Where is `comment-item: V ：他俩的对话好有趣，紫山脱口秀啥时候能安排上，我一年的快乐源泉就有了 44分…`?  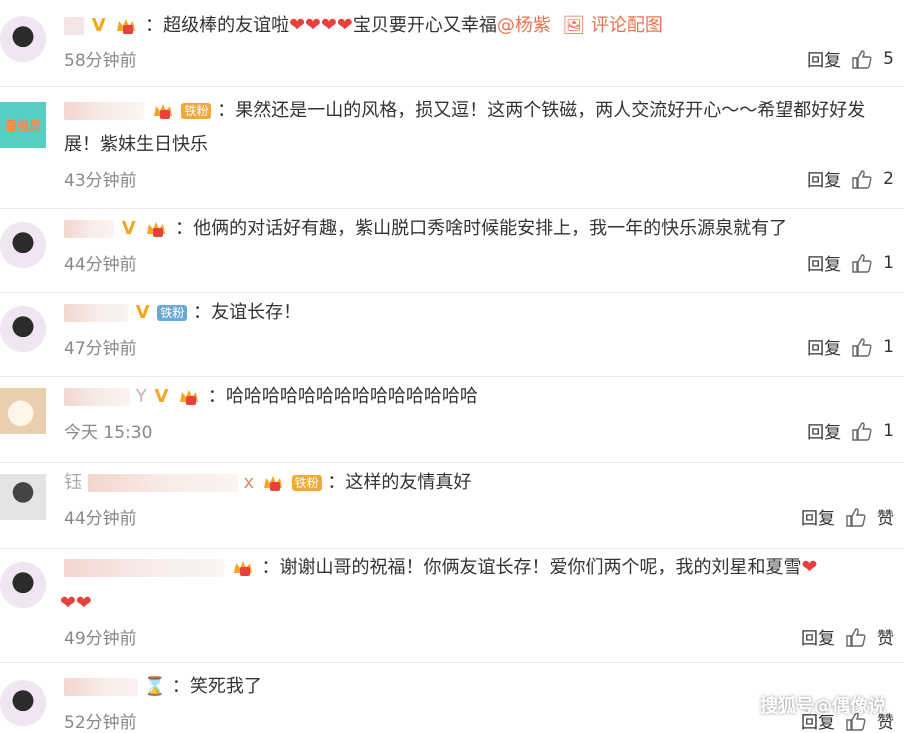 comment-item: V ：他俩的对话好有趣，紫山脱口秀啥时候能安排上，我一年的快乐源泉就有了 44分… is located at coordinates (452, 250).